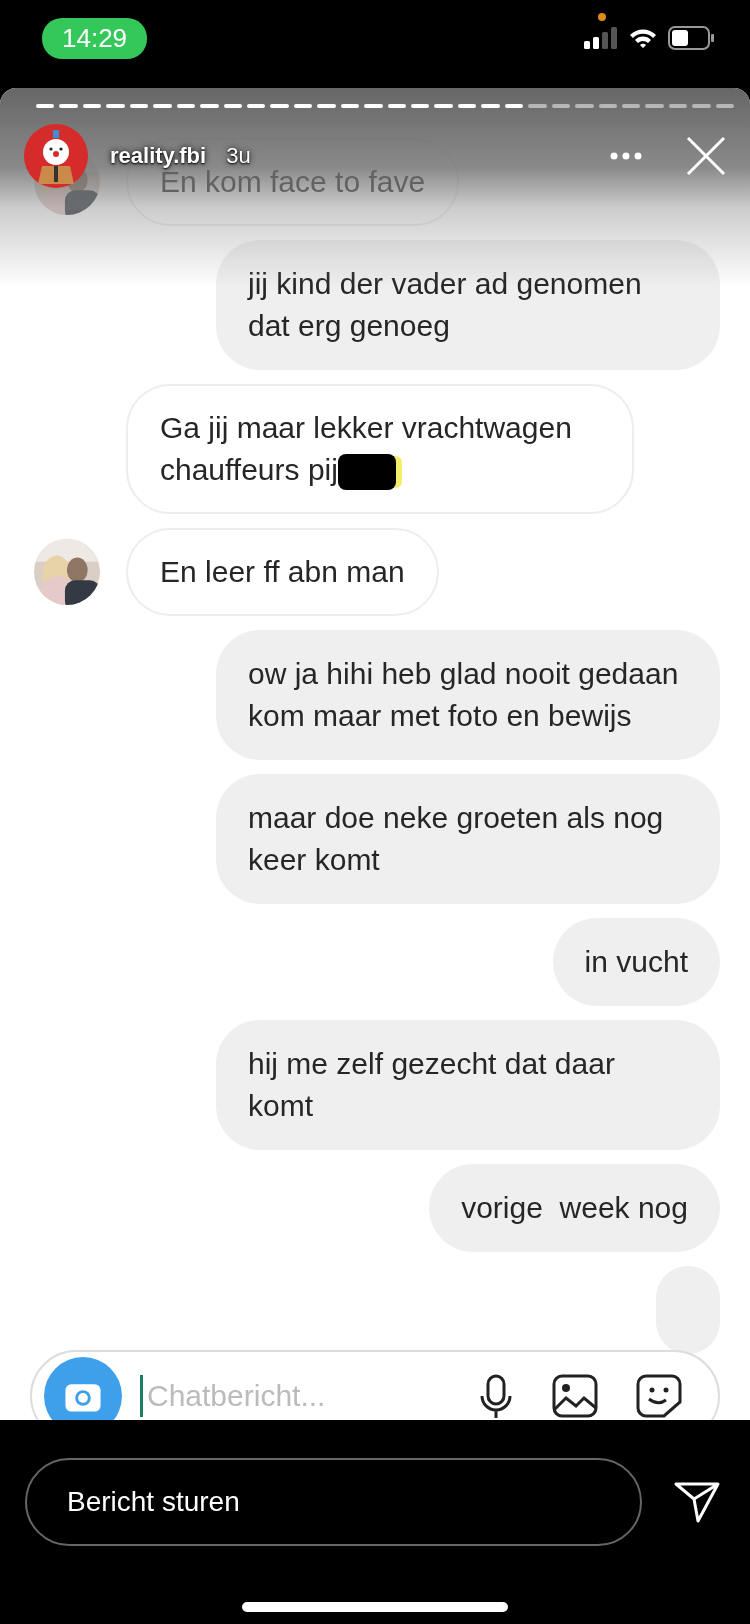 This screenshot has width=750, height=1624. What do you see at coordinates (95, 38) in the screenshot?
I see `time: 14:29` at bounding box center [95, 38].